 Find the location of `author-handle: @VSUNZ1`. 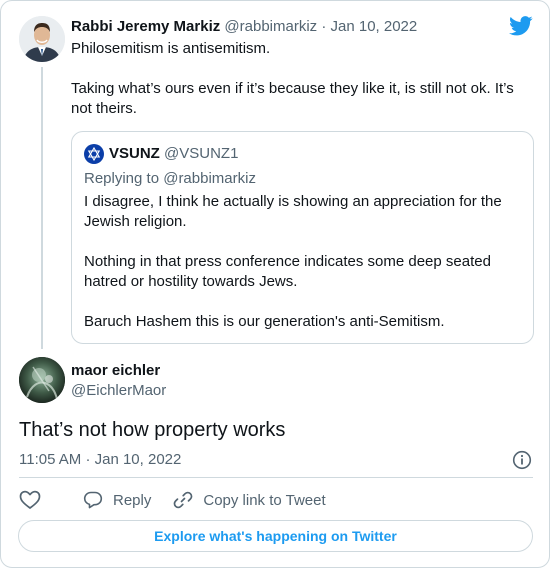

author-handle: @VSUNZ1 is located at coordinates (201, 153).